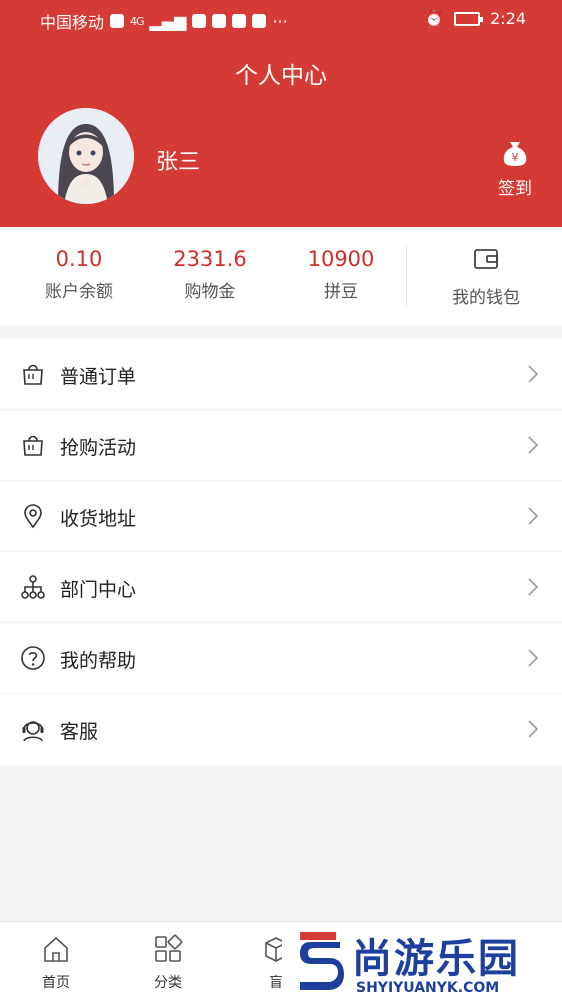  What do you see at coordinates (210, 259) in the screenshot?
I see `stat-value: 2331.6` at bounding box center [210, 259].